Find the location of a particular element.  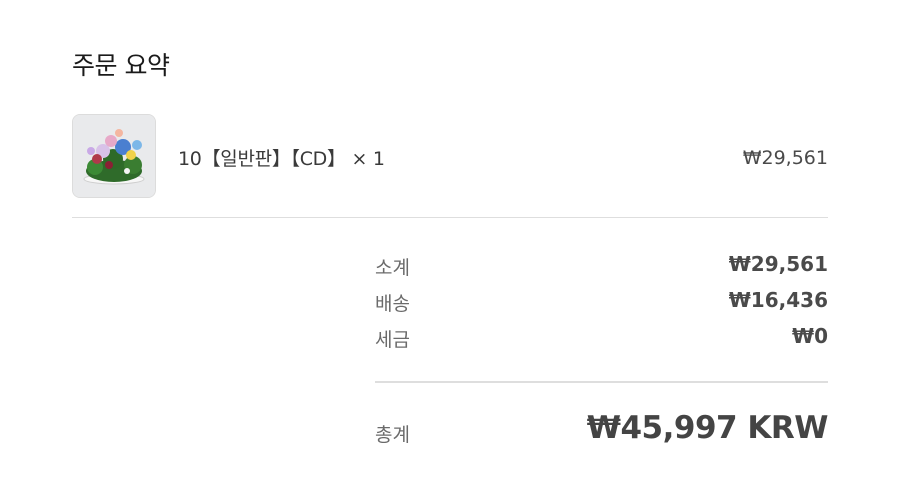

product-quantity: × 1 is located at coordinates (368, 159).